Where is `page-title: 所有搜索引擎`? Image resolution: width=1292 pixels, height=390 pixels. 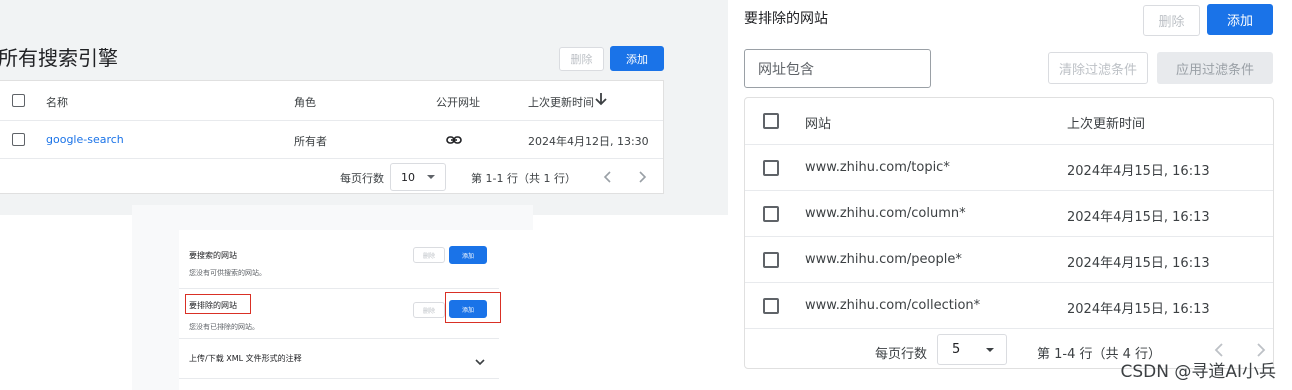
page-title: 所有搜索引擎 is located at coordinates (59, 58).